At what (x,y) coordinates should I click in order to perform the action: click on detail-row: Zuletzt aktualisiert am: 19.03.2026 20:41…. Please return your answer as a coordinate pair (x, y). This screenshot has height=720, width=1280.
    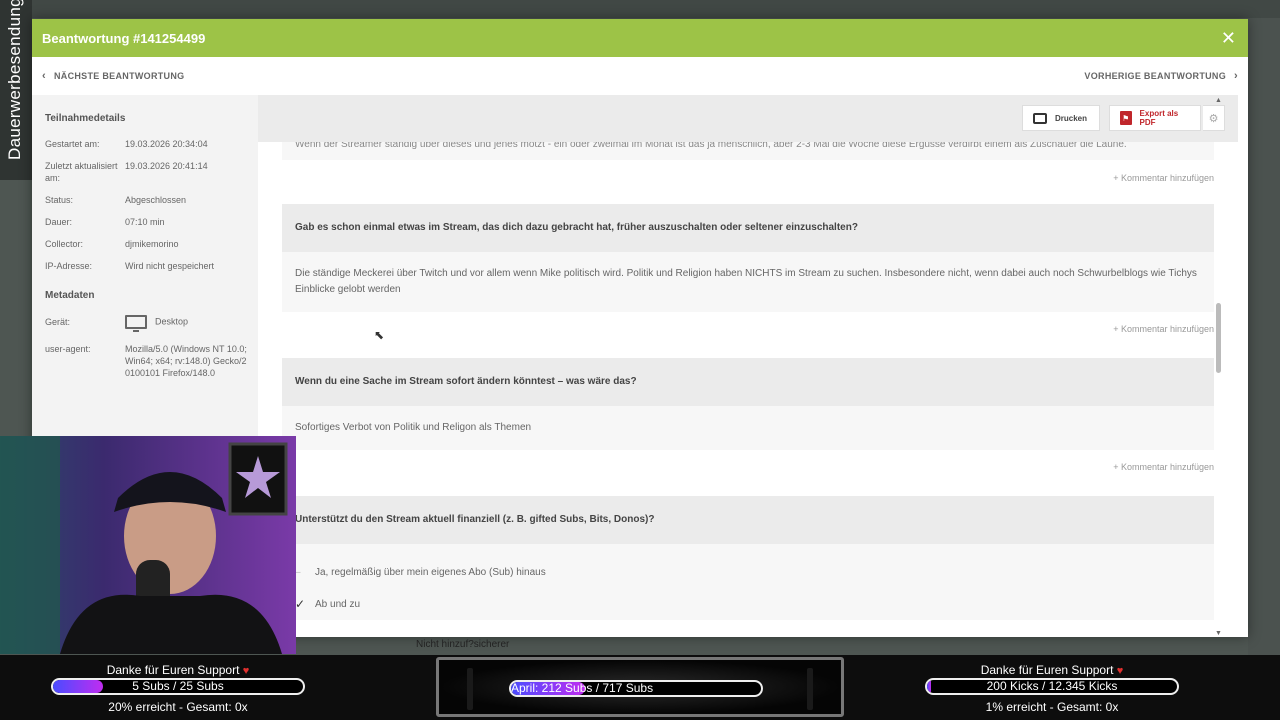
    Looking at the image, I should click on (151, 172).